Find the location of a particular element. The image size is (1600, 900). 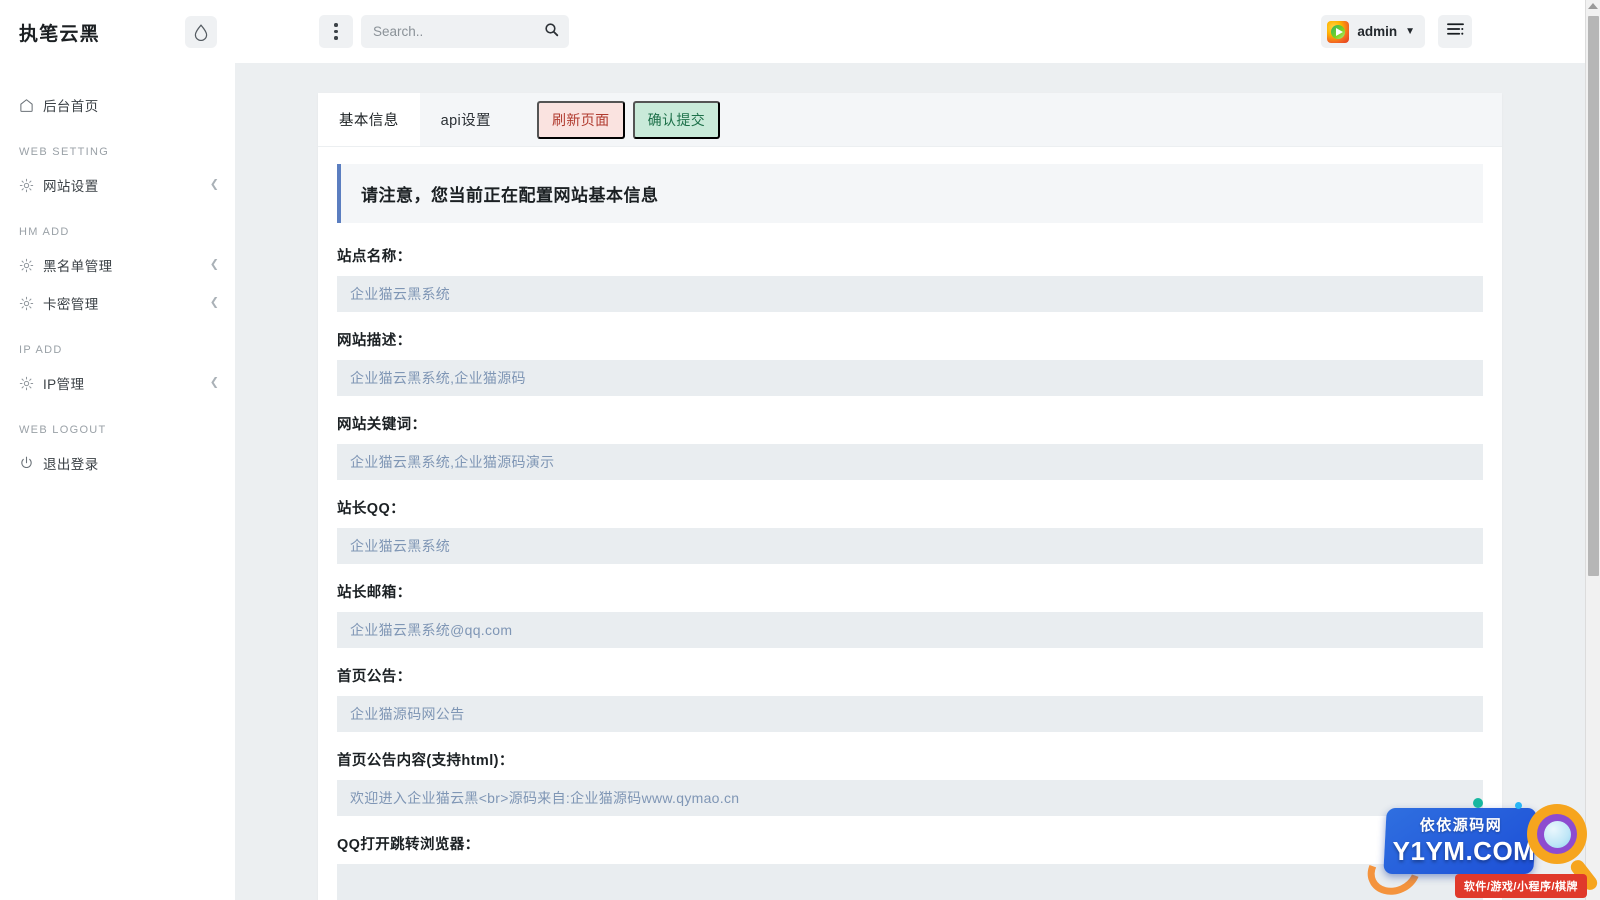

water-drop-button is located at coordinates (201, 32).